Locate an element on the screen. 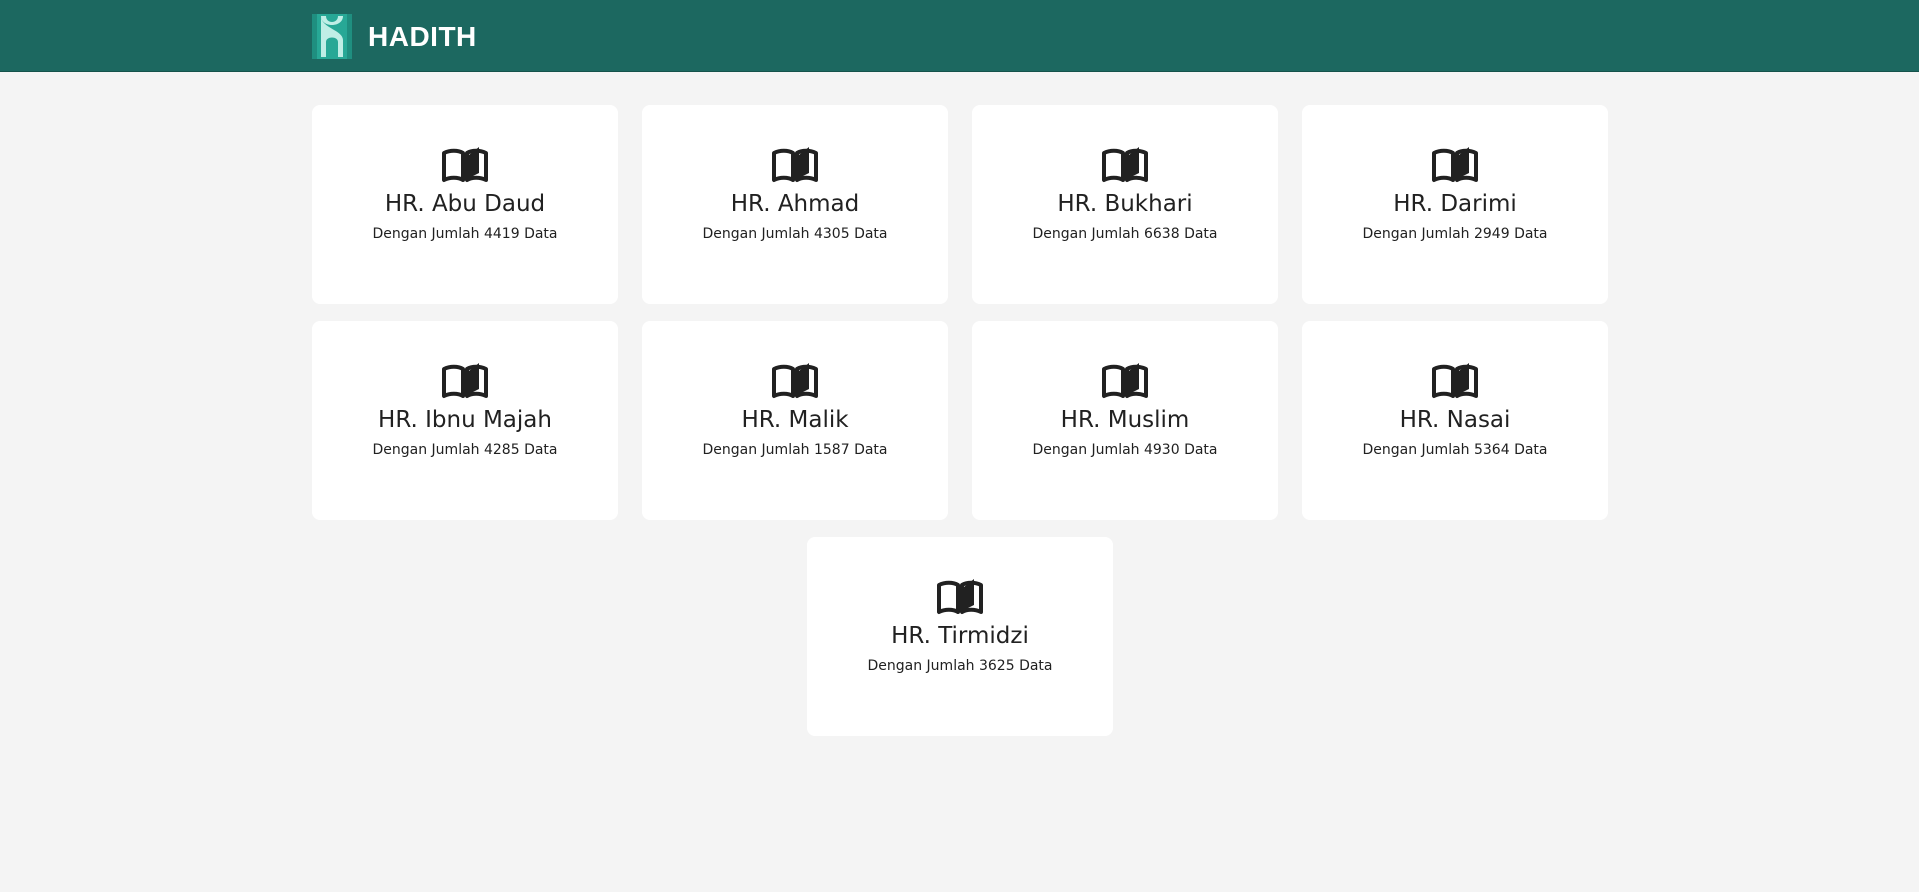 The width and height of the screenshot is (1919, 892). top-navbar: HADITH is located at coordinates (959, 36).